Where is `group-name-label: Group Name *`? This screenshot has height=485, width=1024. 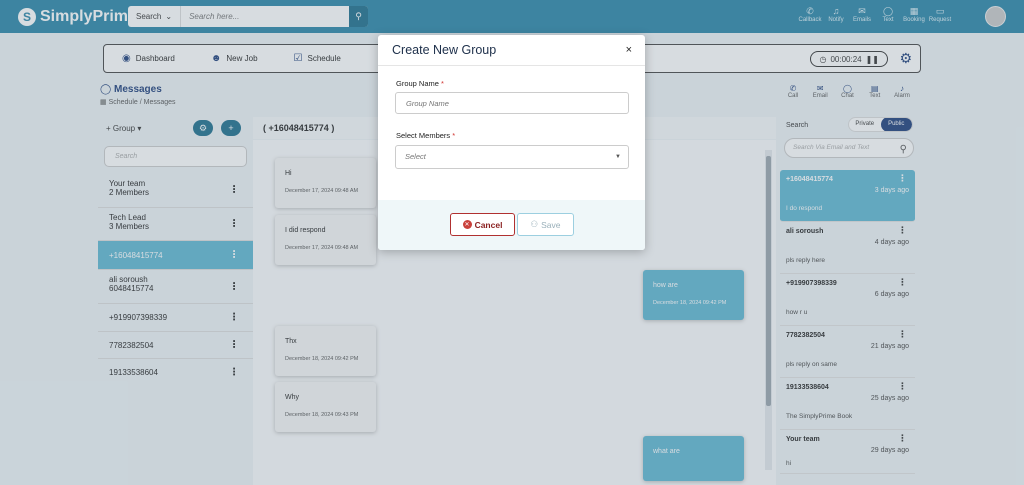 group-name-label: Group Name * is located at coordinates (420, 83).